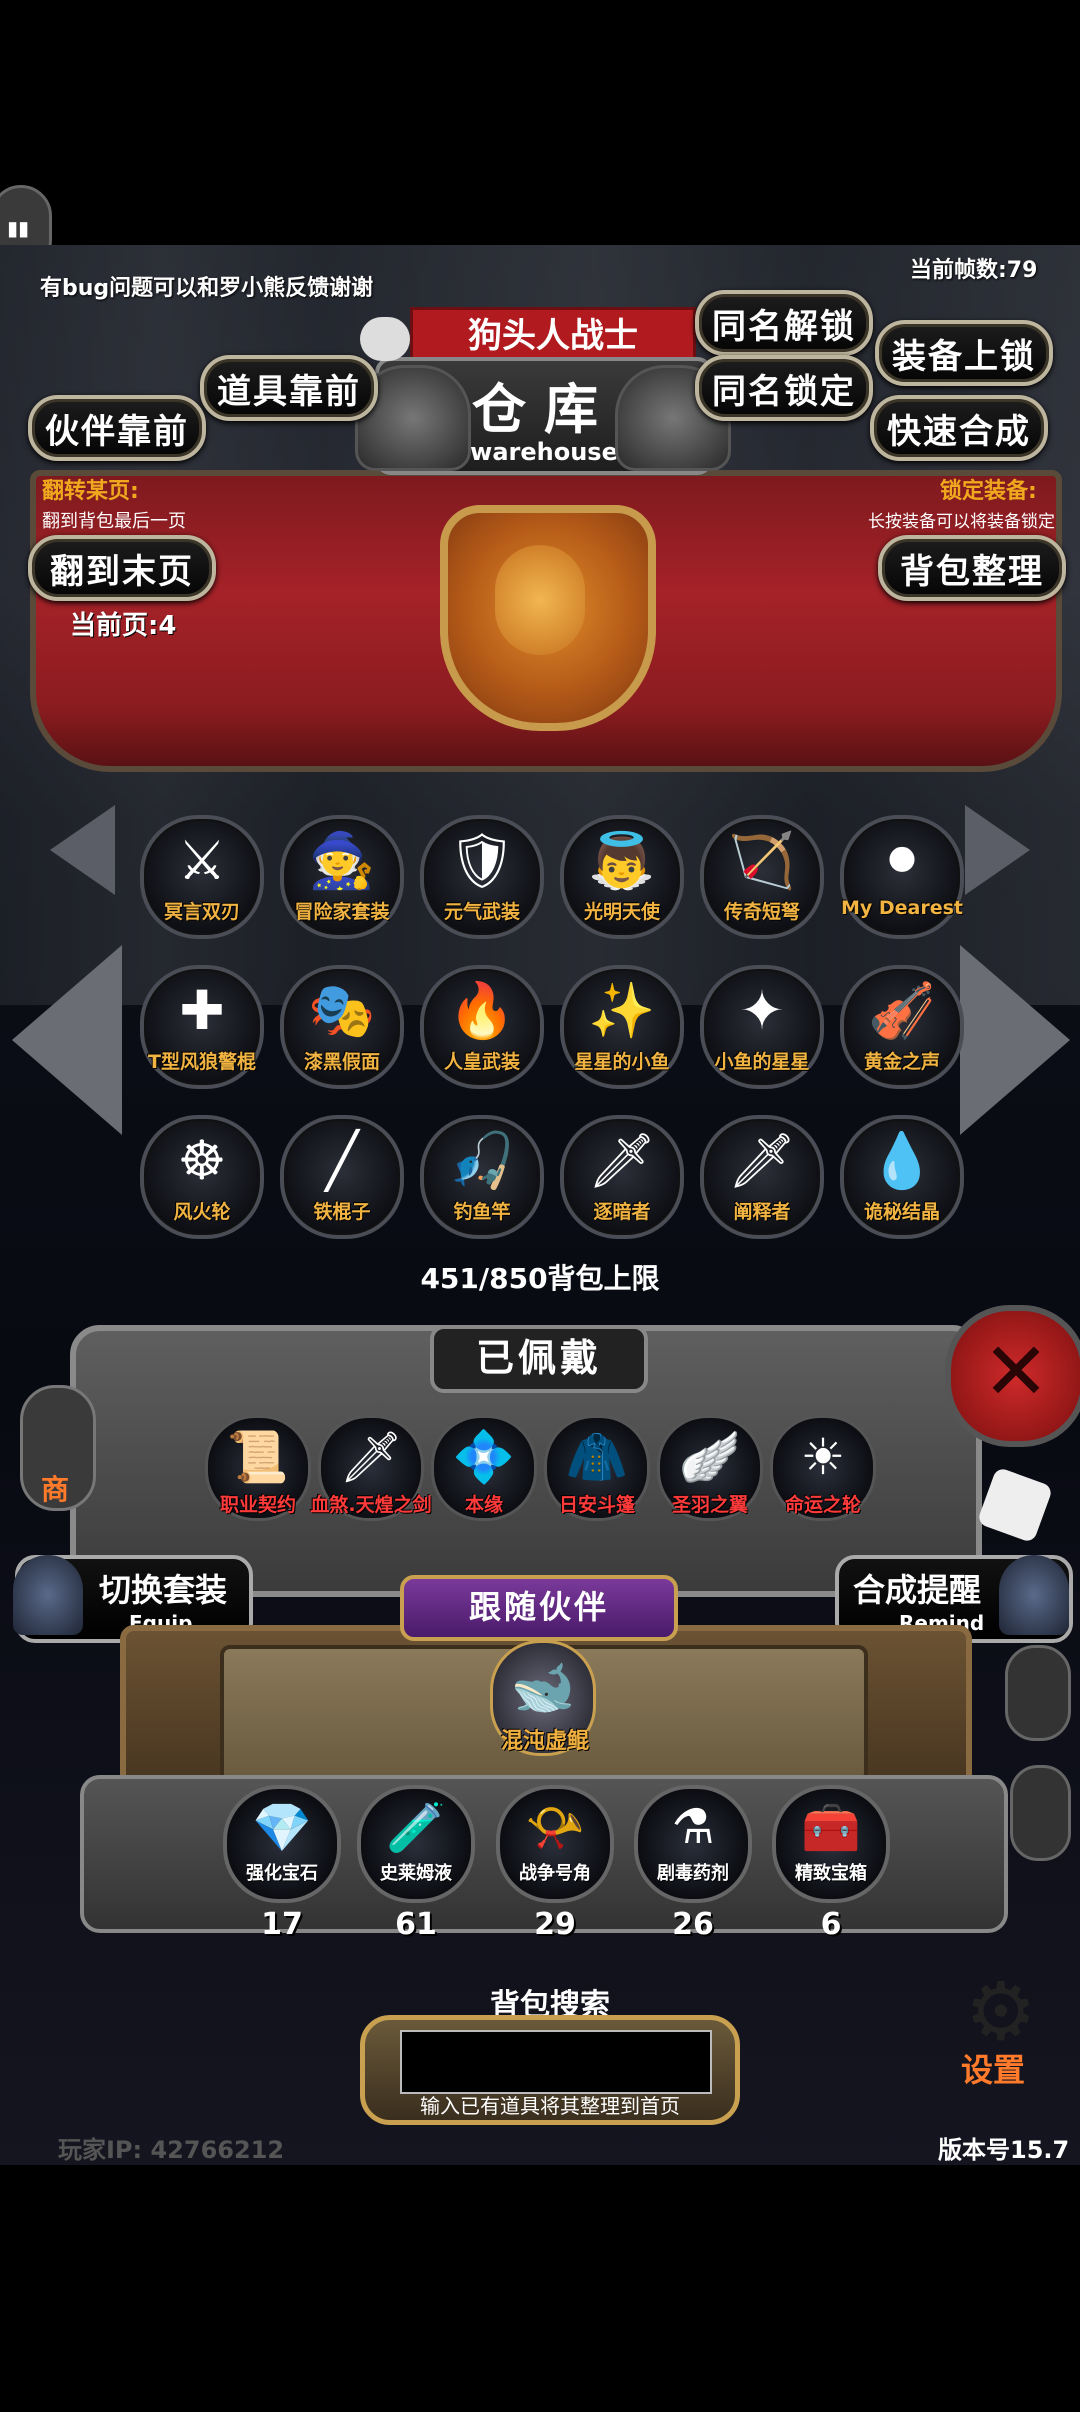 This screenshot has width=1080, height=2412. Describe the element at coordinates (207, 288) in the screenshot. I see `feedback-text: 有bug问题可以和罗小熊反馈谢谢` at that location.